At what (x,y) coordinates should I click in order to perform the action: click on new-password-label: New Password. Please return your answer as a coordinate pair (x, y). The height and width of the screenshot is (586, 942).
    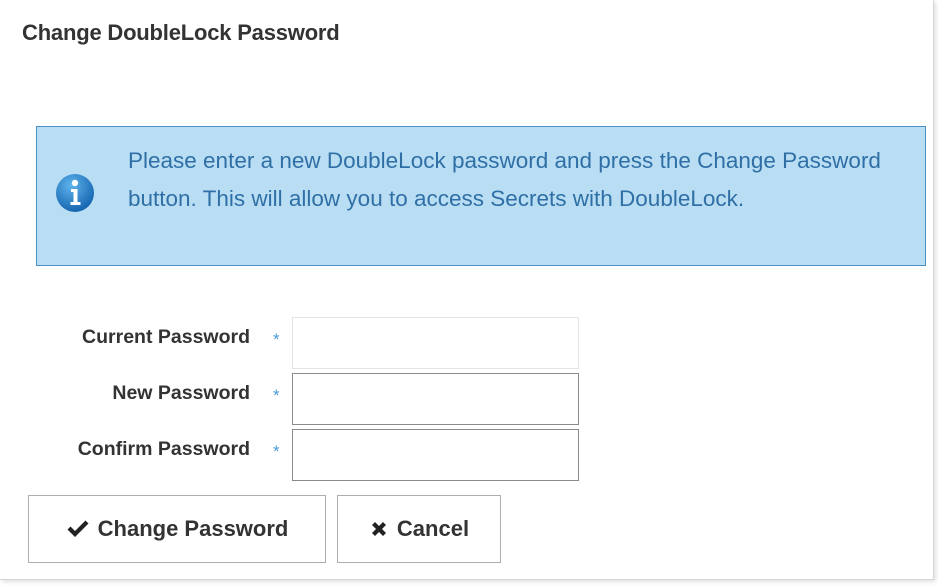
    Looking at the image, I should click on (181, 393).